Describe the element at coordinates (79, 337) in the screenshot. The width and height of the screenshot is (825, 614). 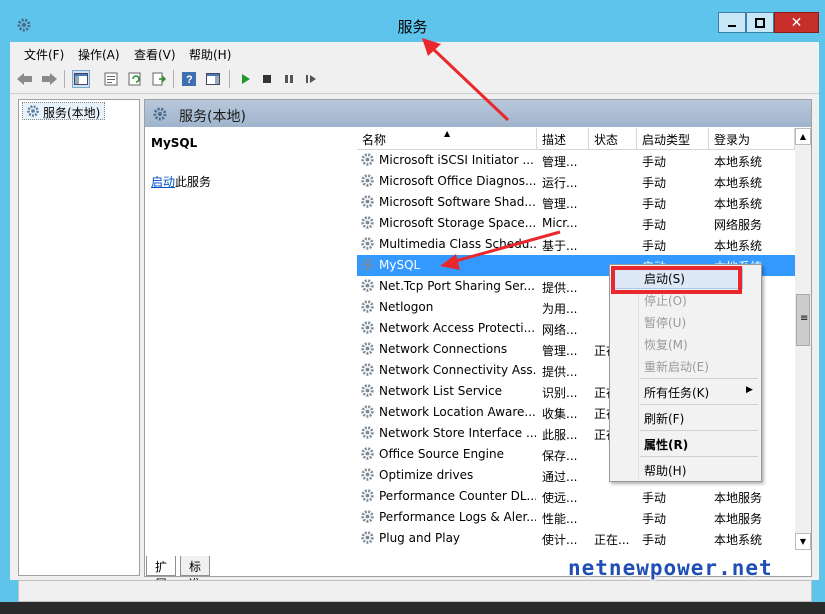
I see `console-tree: 服务(本地)` at that location.